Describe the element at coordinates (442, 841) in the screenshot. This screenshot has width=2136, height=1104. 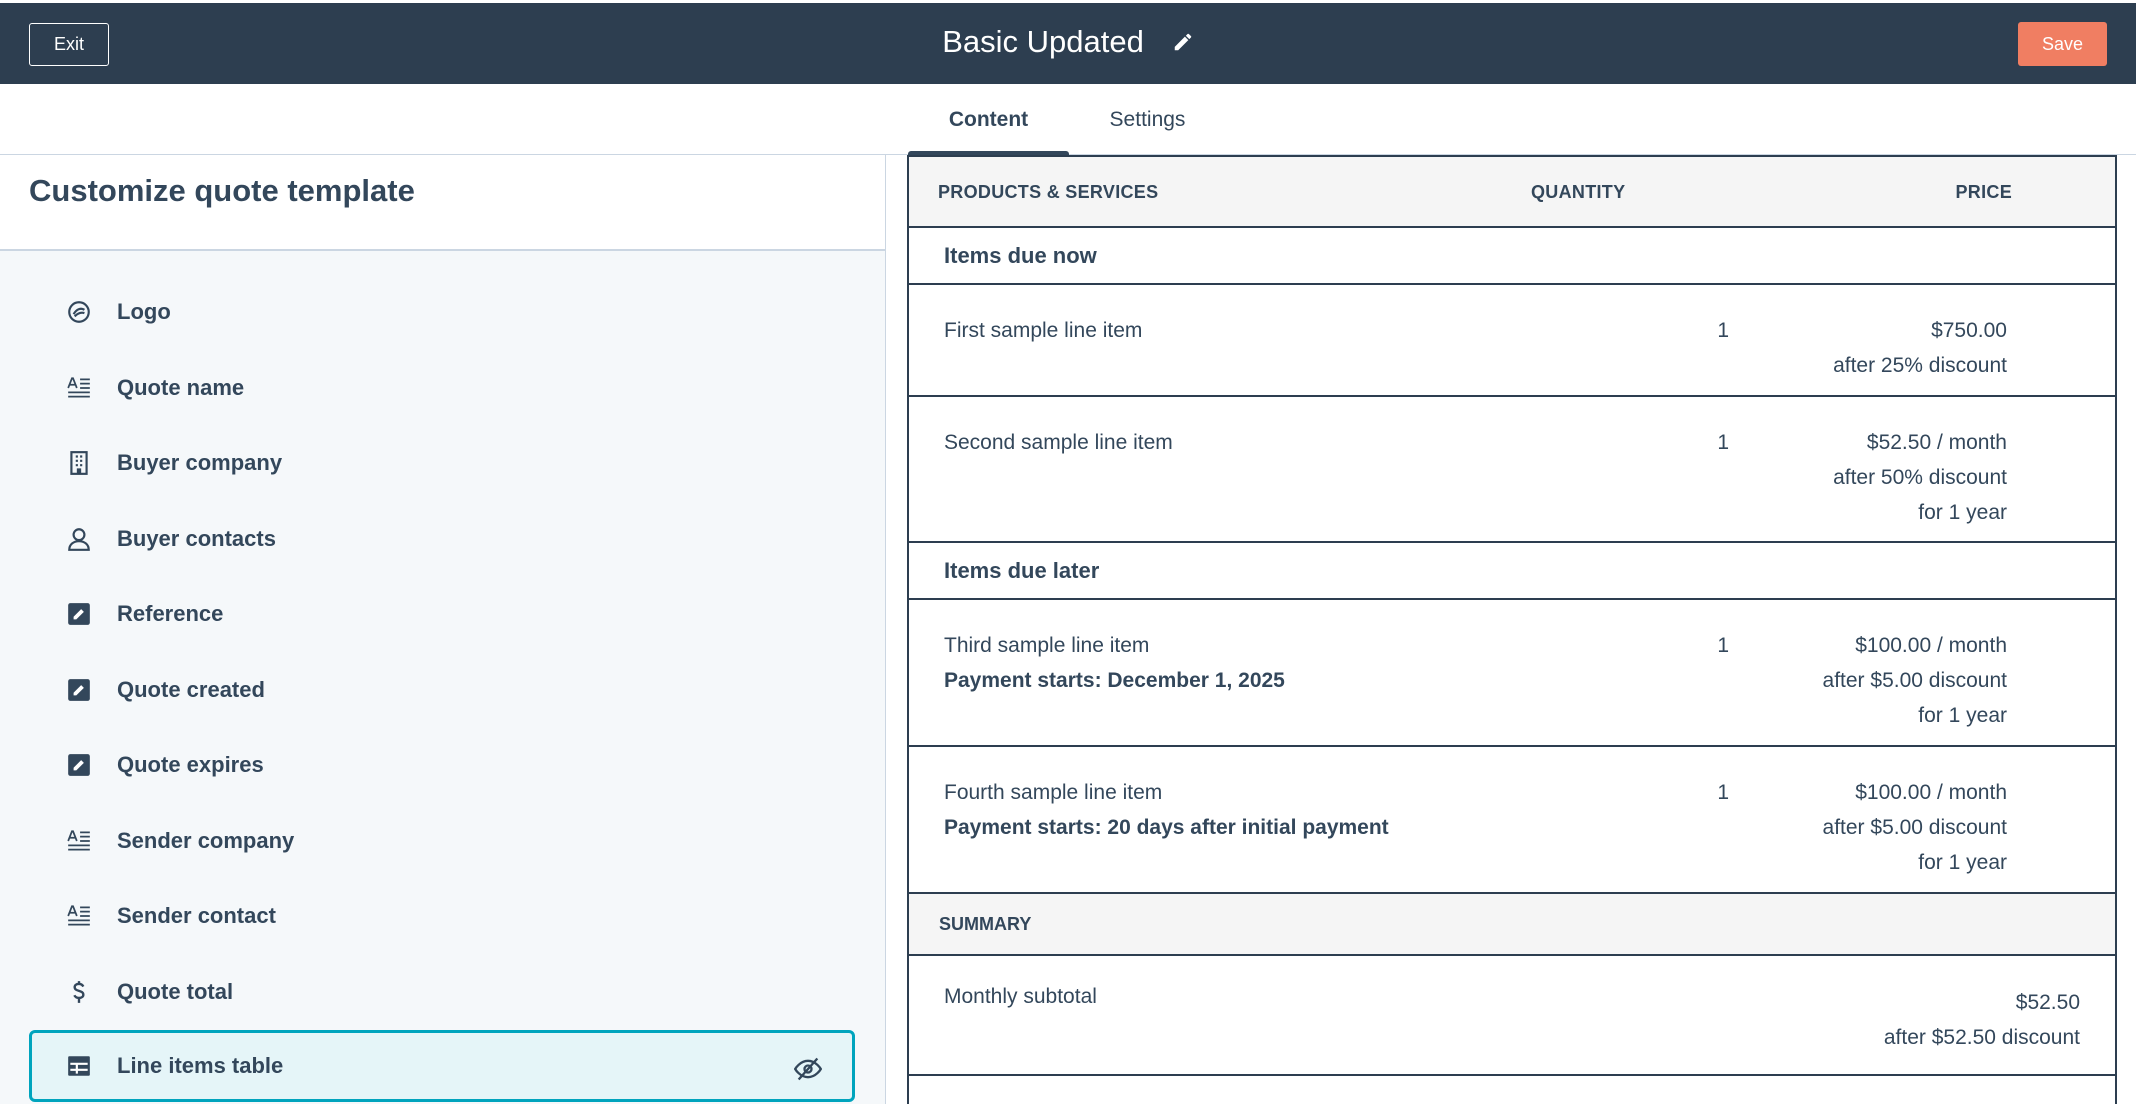
I see `module-item-sender-company: Sender company` at that location.